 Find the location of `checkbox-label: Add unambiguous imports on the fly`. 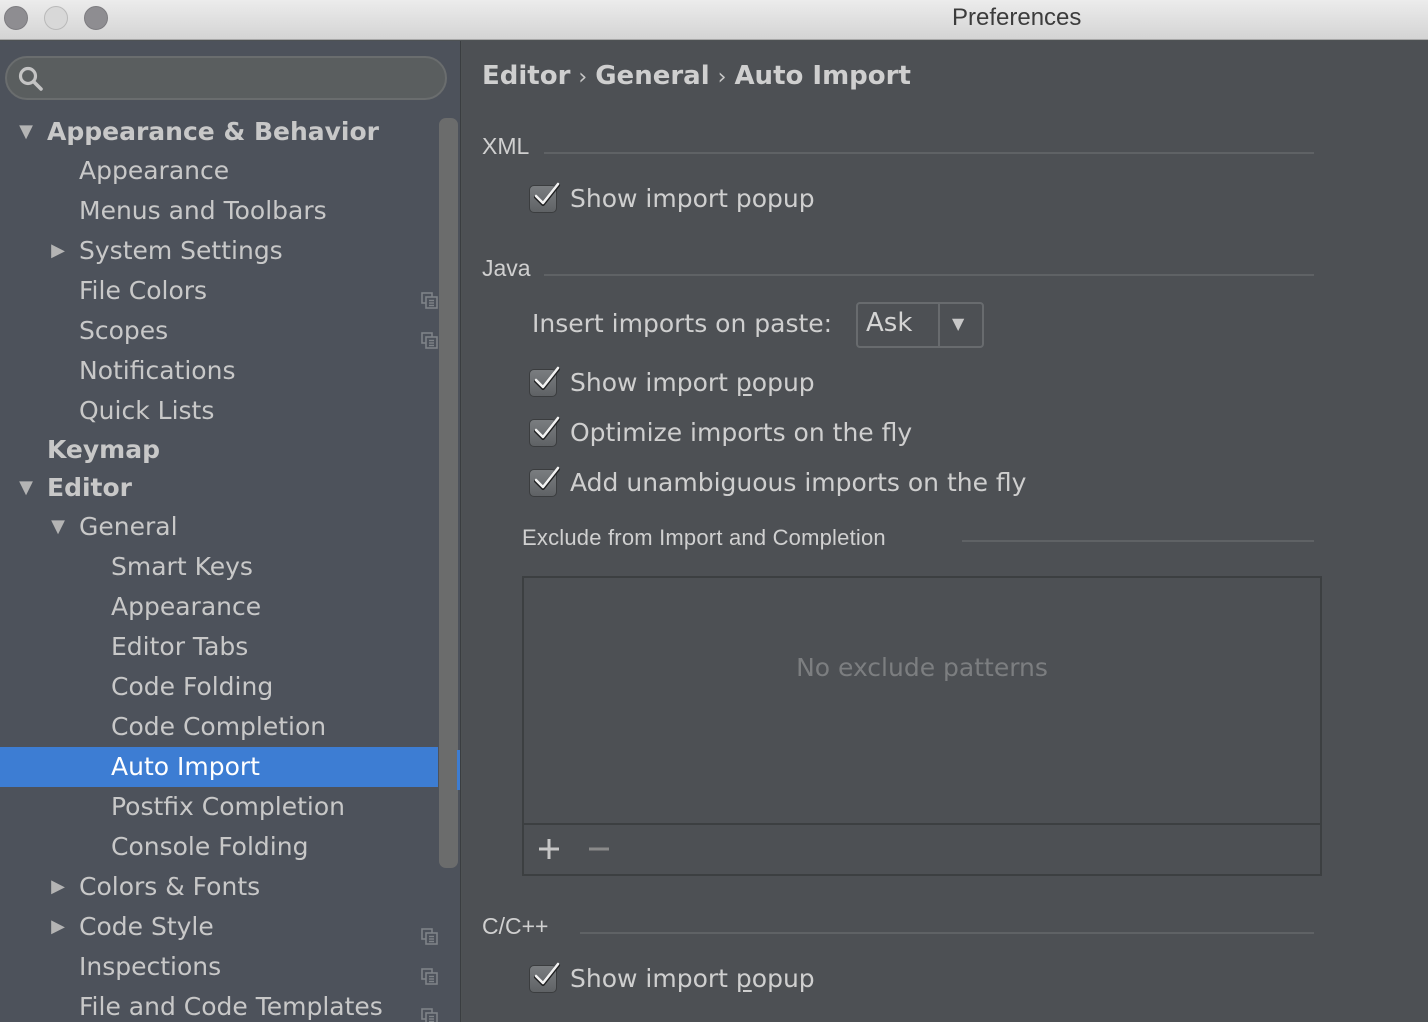

checkbox-label: Add unambiguous imports on the fly is located at coordinates (798, 482).